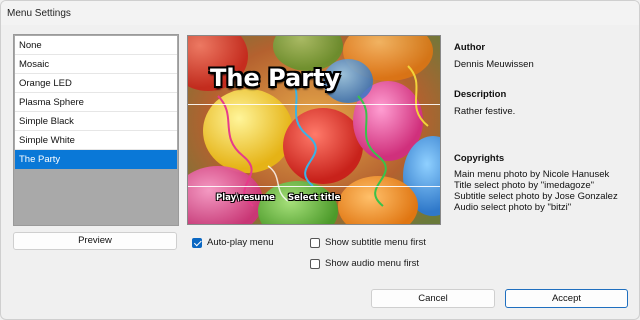 The image size is (640, 320). Describe the element at coordinates (470, 47) in the screenshot. I see `author-heading: Author` at that location.